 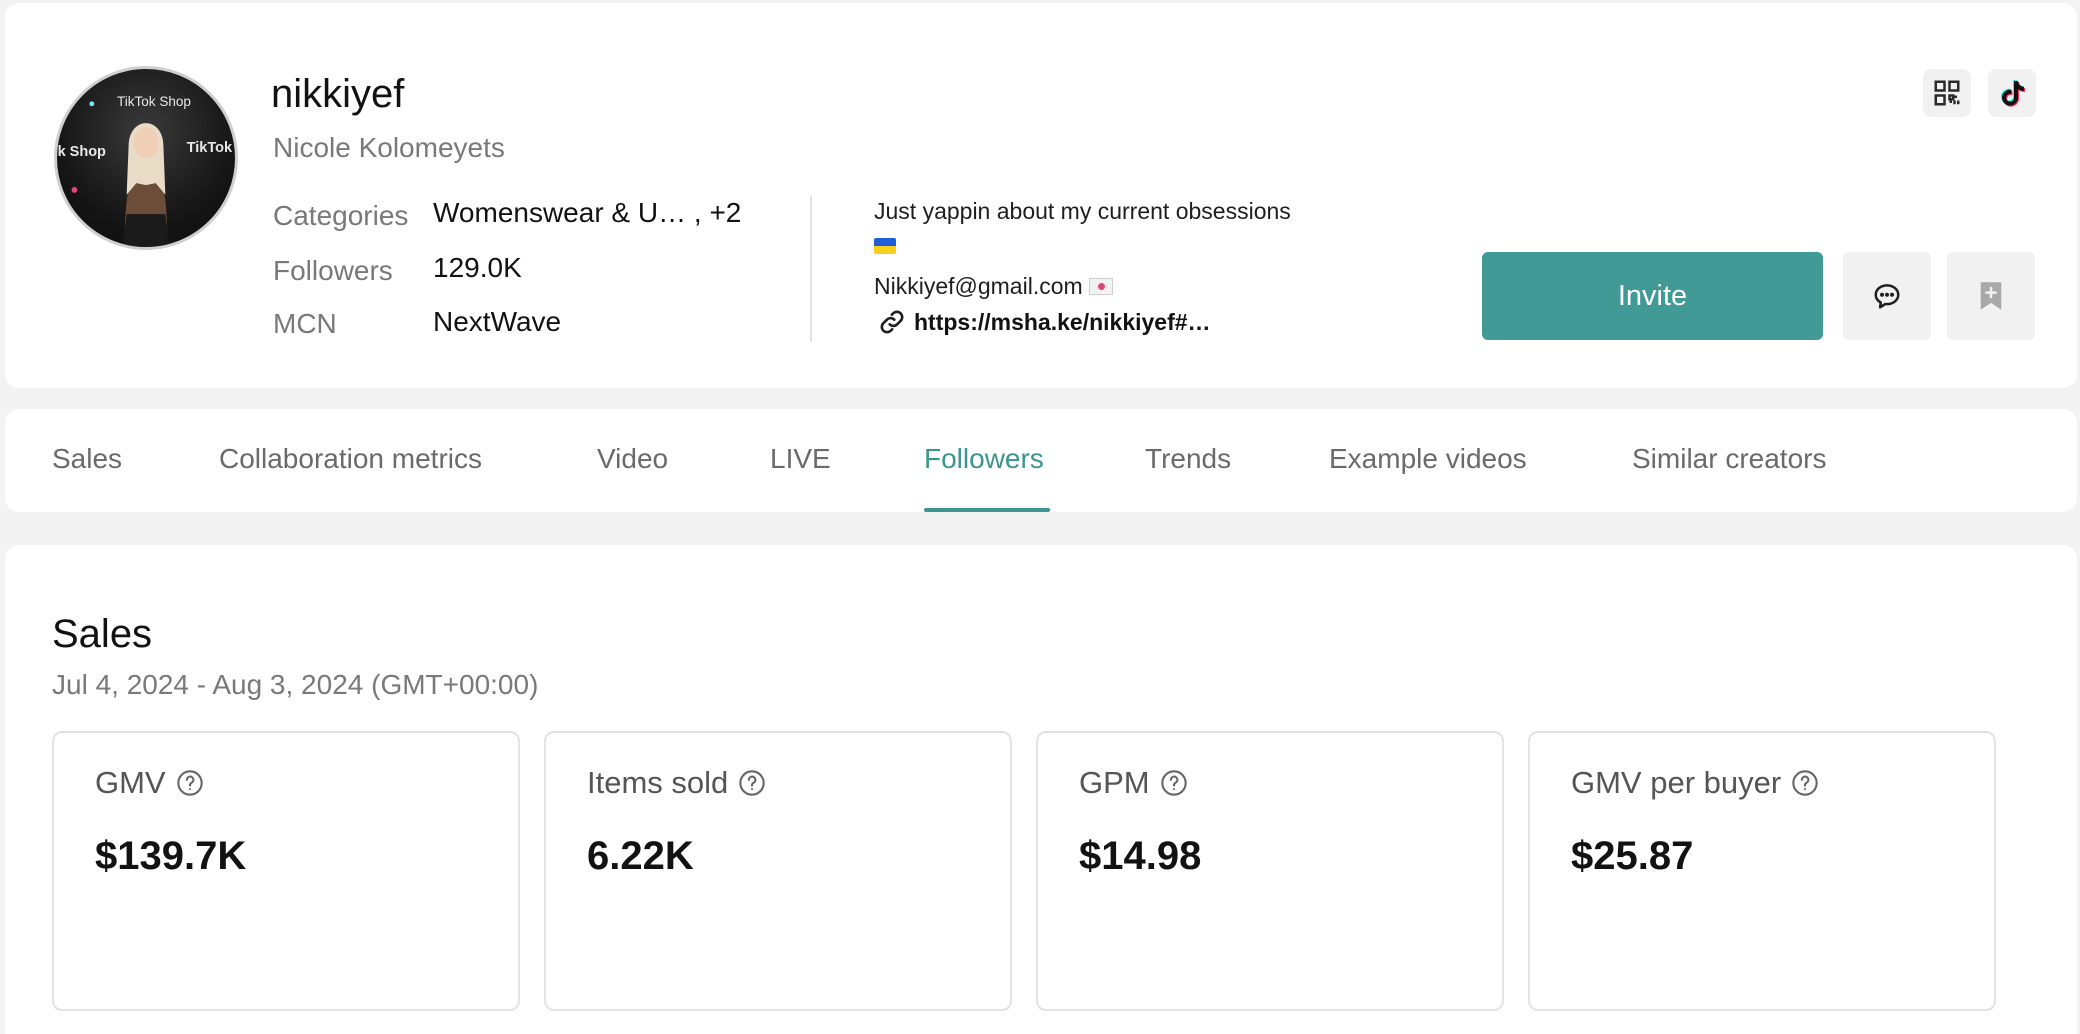 What do you see at coordinates (892, 322) in the screenshot?
I see `link-icon` at bounding box center [892, 322].